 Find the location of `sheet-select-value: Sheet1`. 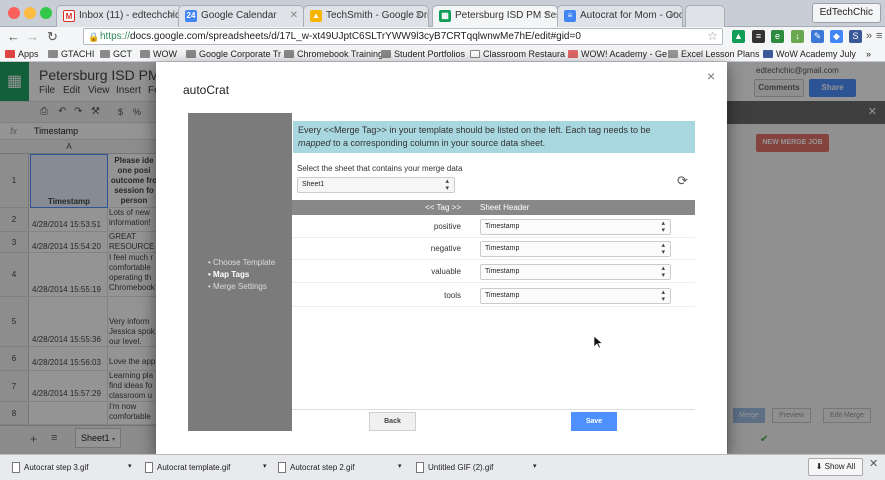

sheet-select-value: Sheet1 is located at coordinates (313, 184).